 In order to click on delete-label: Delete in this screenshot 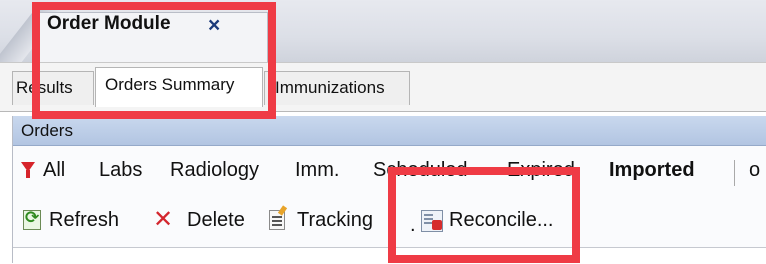, I will do `click(216, 220)`.